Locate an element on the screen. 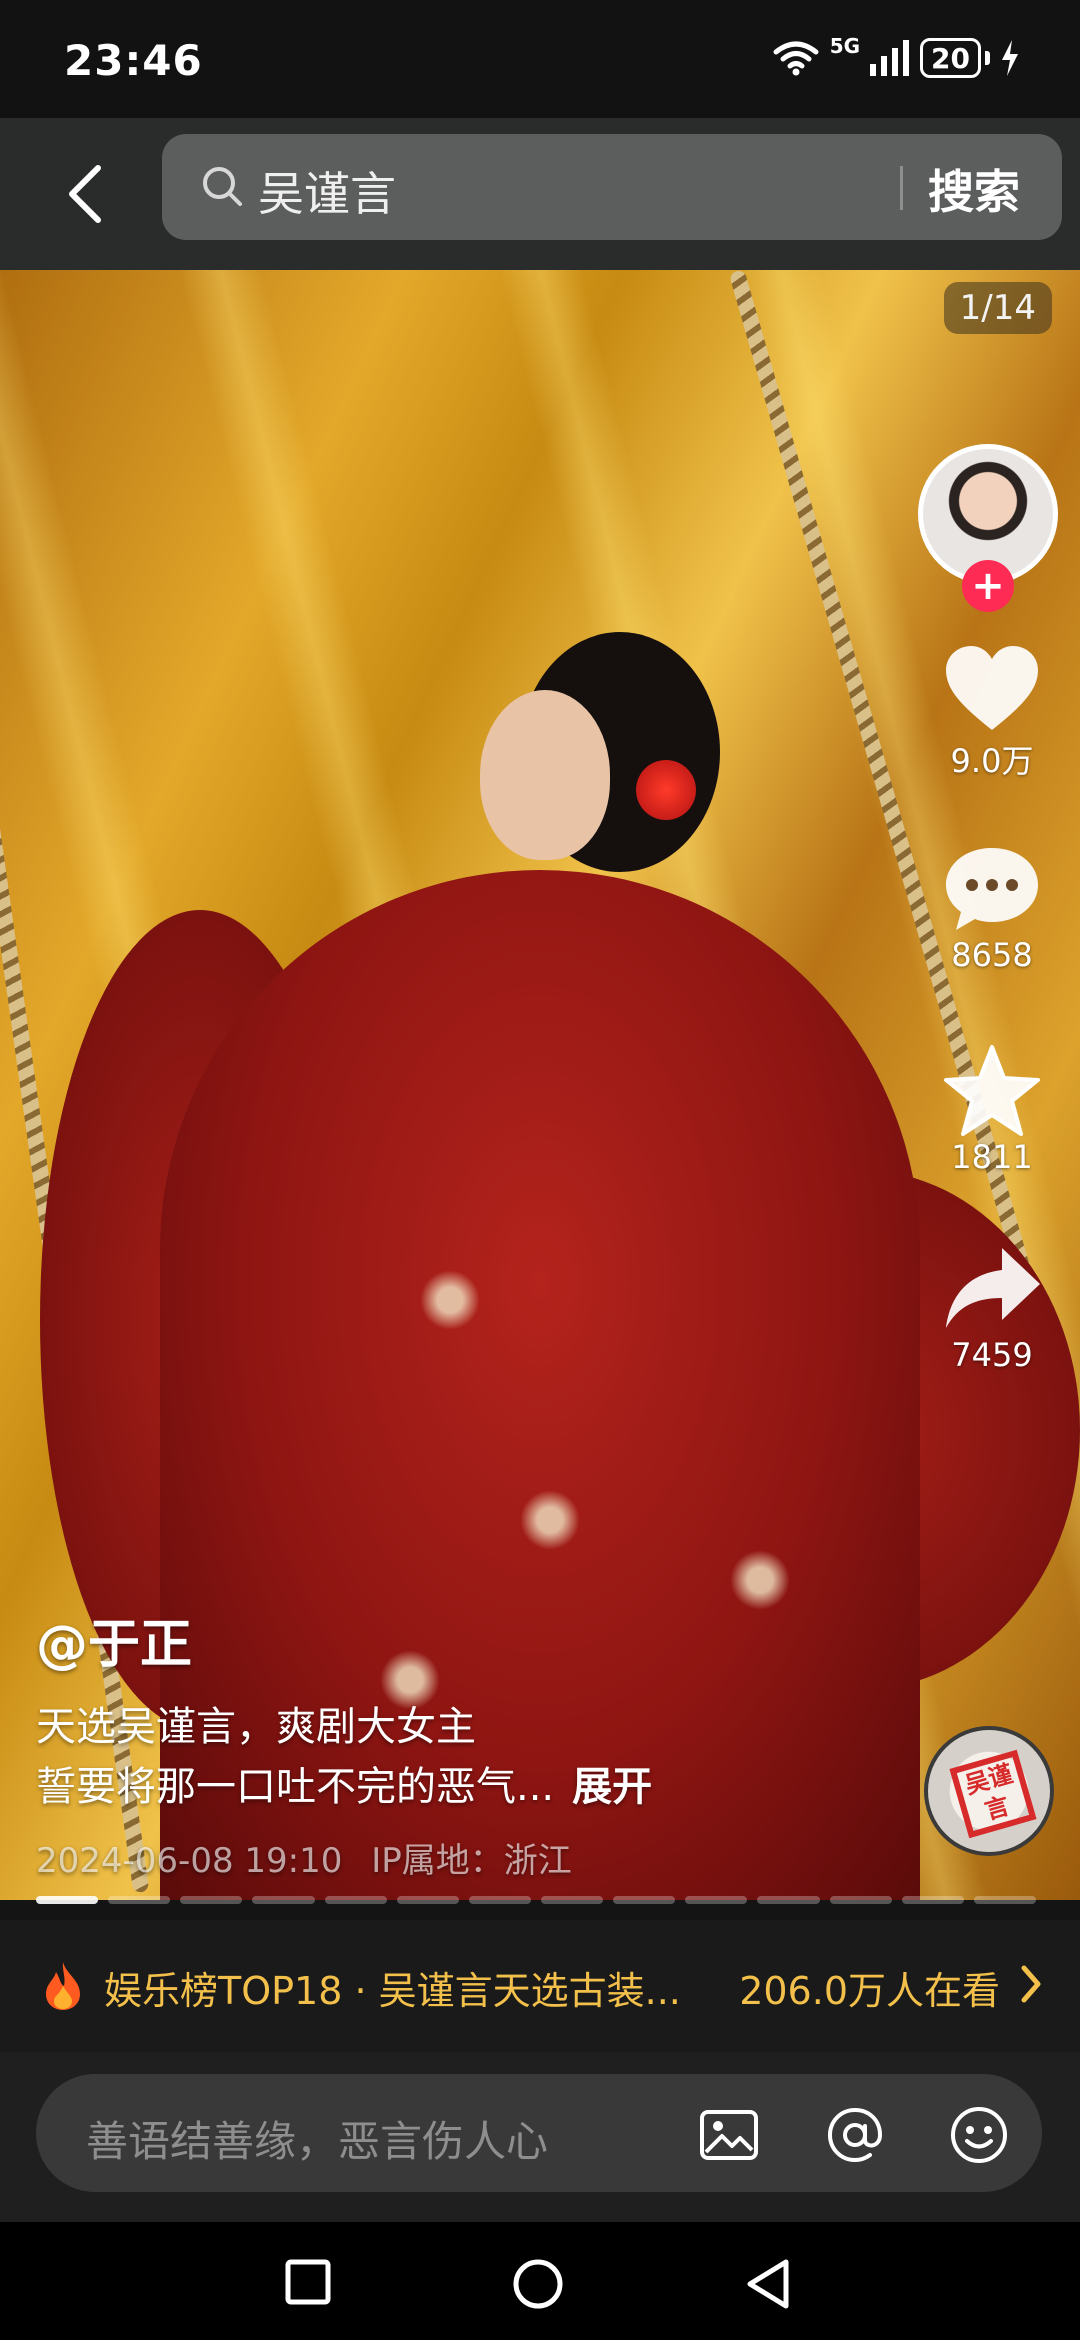 The height and width of the screenshot is (2340, 1080). share-button: 7459 is located at coordinates (992, 1309).